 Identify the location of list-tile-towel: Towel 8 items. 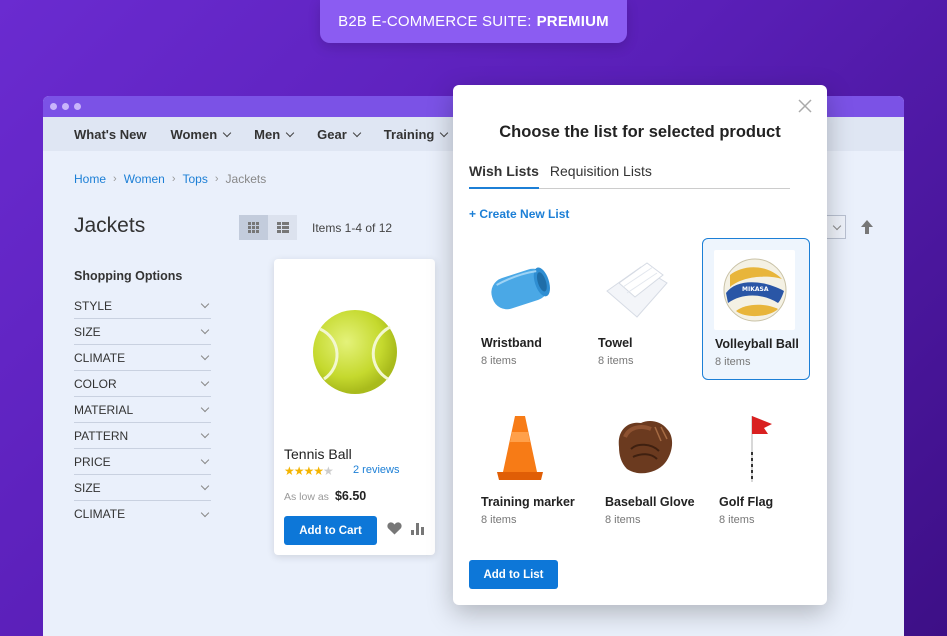
(640, 309).